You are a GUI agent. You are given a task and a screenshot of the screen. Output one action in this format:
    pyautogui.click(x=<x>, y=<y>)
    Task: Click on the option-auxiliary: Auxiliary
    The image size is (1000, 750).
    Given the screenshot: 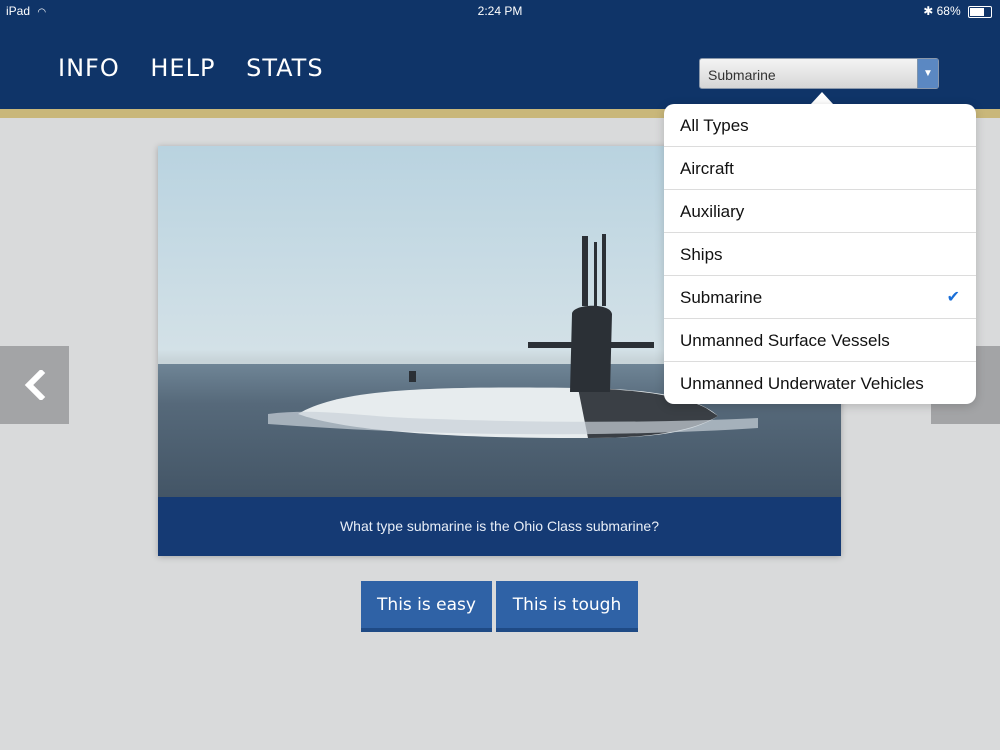 What is the action you would take?
    pyautogui.click(x=820, y=211)
    